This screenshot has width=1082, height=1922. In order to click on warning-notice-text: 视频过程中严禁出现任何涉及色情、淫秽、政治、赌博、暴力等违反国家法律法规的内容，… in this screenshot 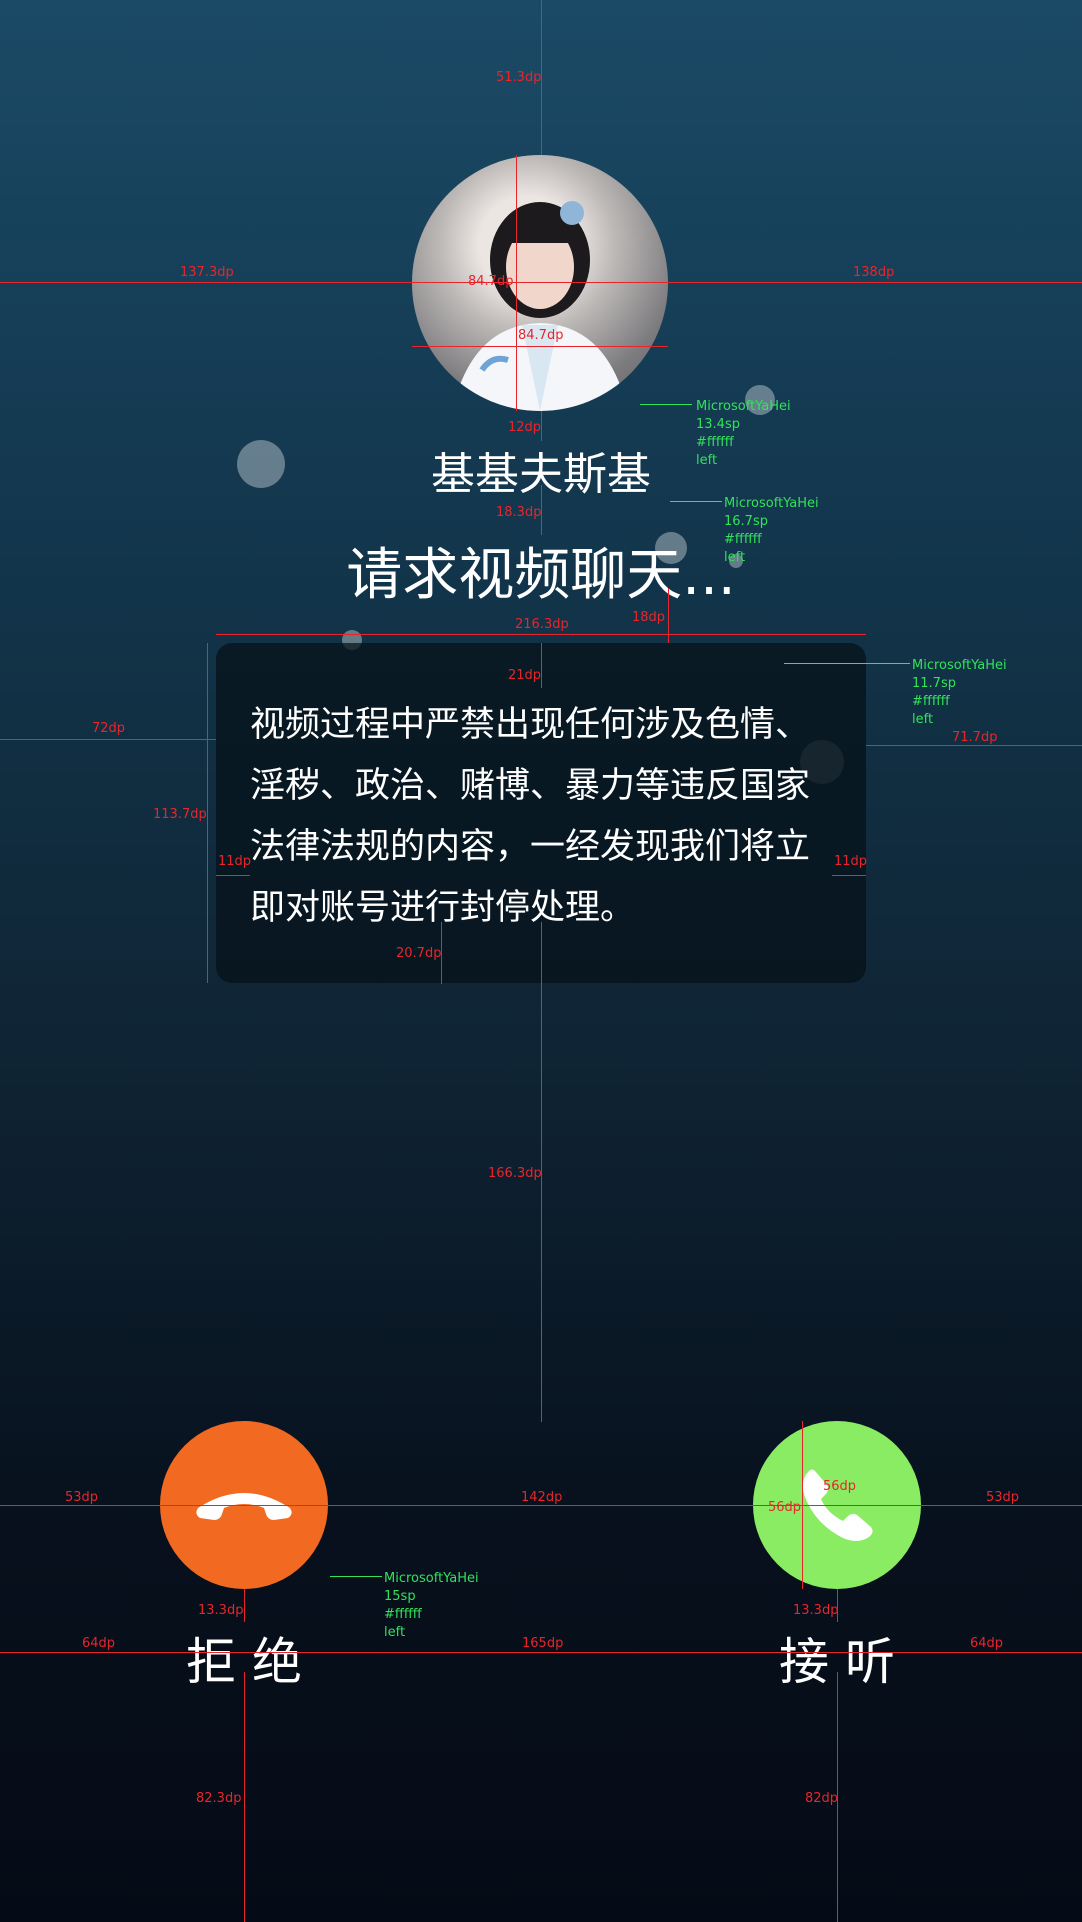, I will do `click(530, 816)`.